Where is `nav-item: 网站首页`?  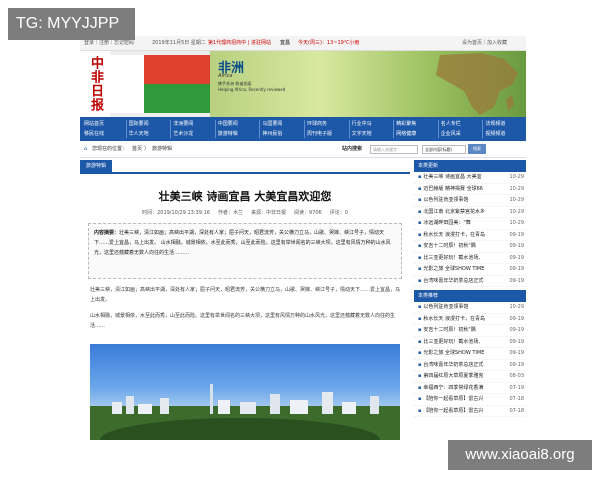 nav-item: 网站首页 is located at coordinates (94, 123).